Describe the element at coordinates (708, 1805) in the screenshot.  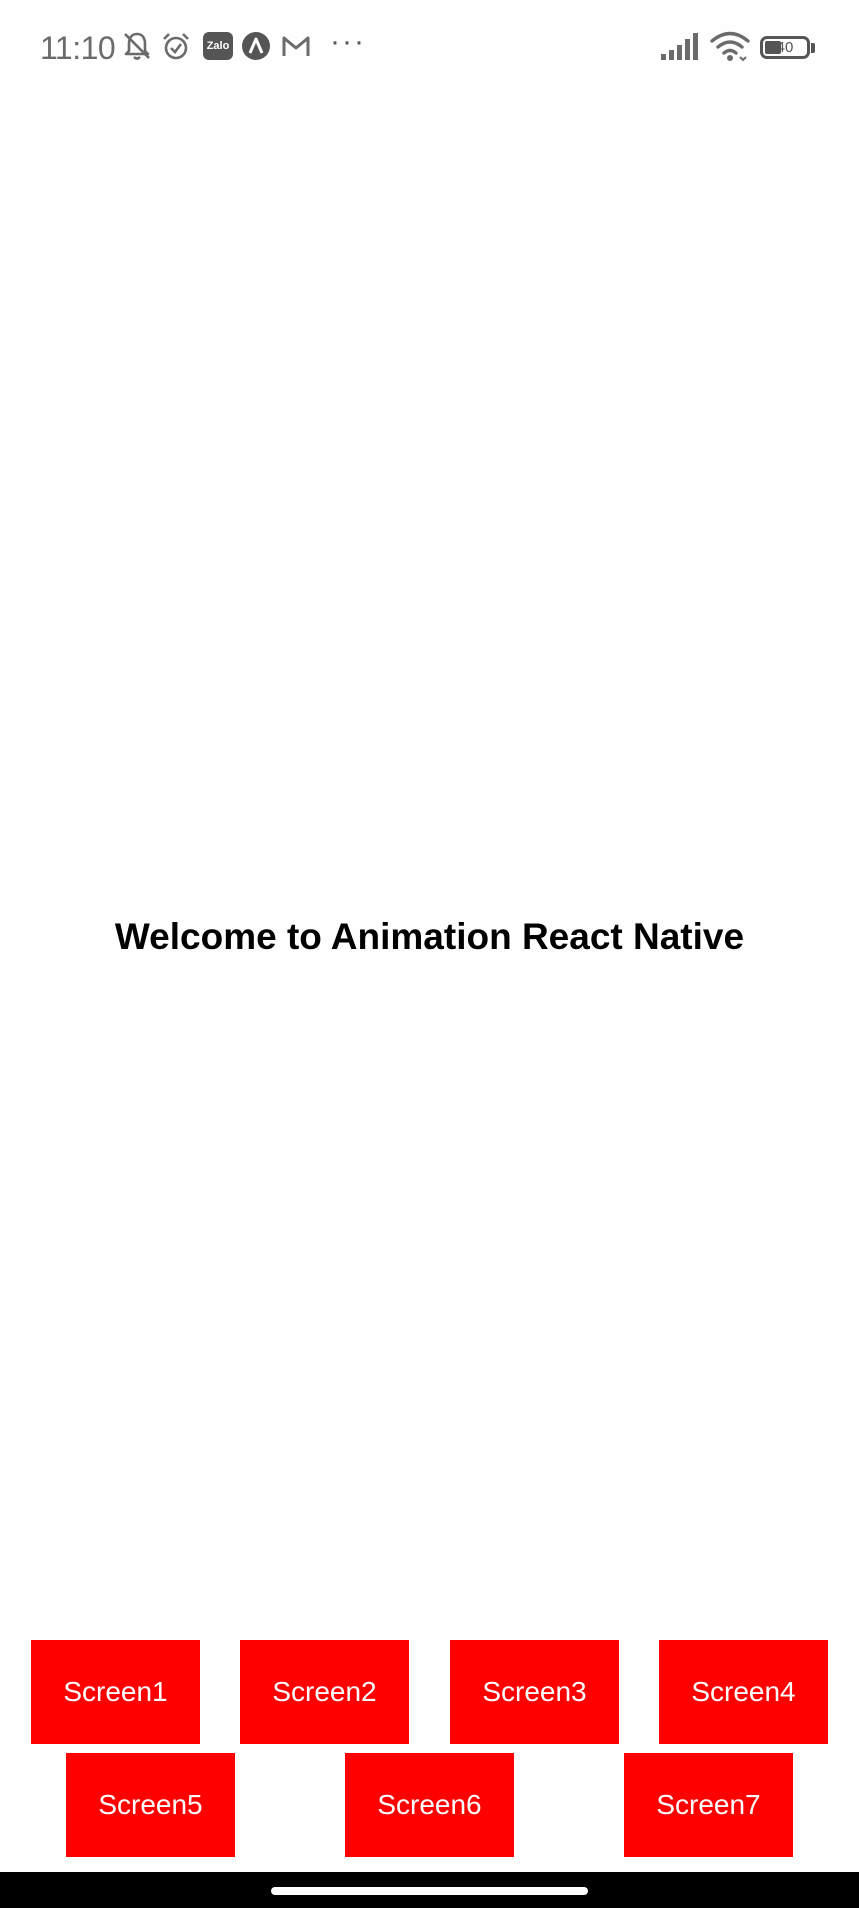
I see `screen7-button: Screen7` at that location.